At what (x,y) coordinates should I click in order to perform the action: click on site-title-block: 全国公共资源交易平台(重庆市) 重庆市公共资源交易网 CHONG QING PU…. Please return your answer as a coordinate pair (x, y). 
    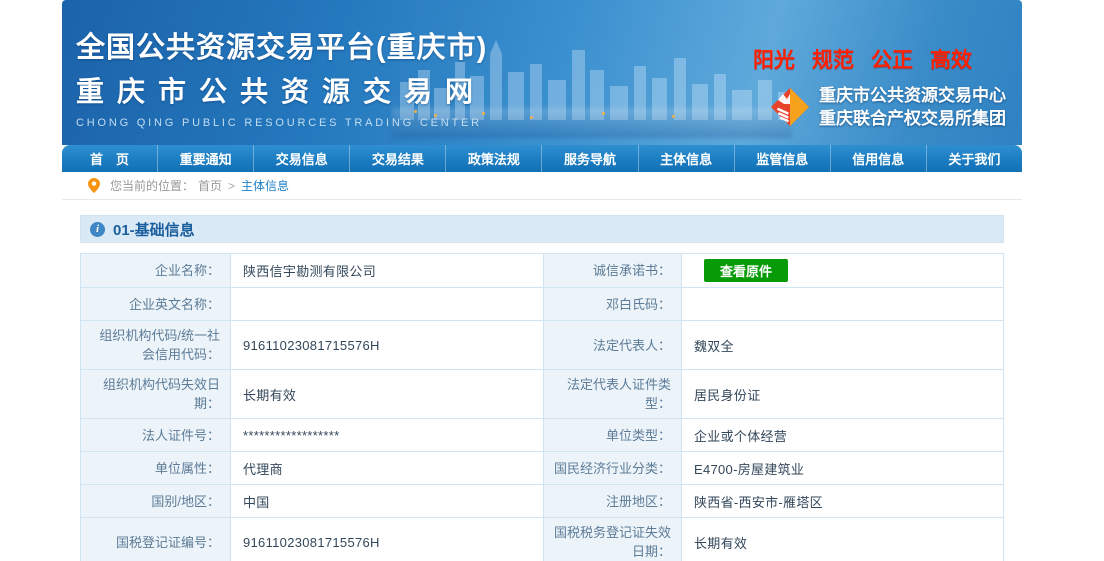
    Looking at the image, I should click on (281, 76).